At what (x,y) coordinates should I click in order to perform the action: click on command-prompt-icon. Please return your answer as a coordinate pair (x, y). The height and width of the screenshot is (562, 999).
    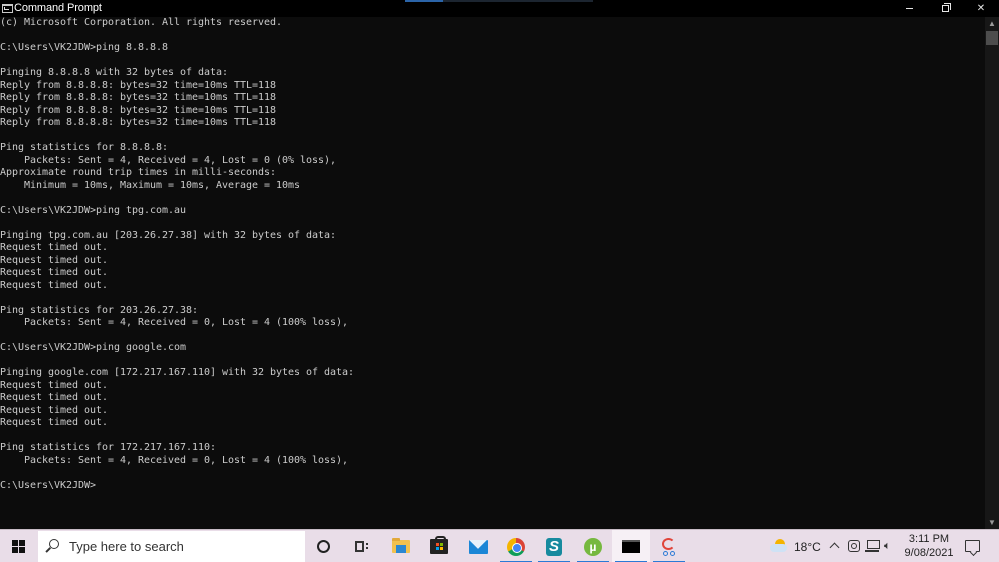
    Looking at the image, I should click on (631, 546).